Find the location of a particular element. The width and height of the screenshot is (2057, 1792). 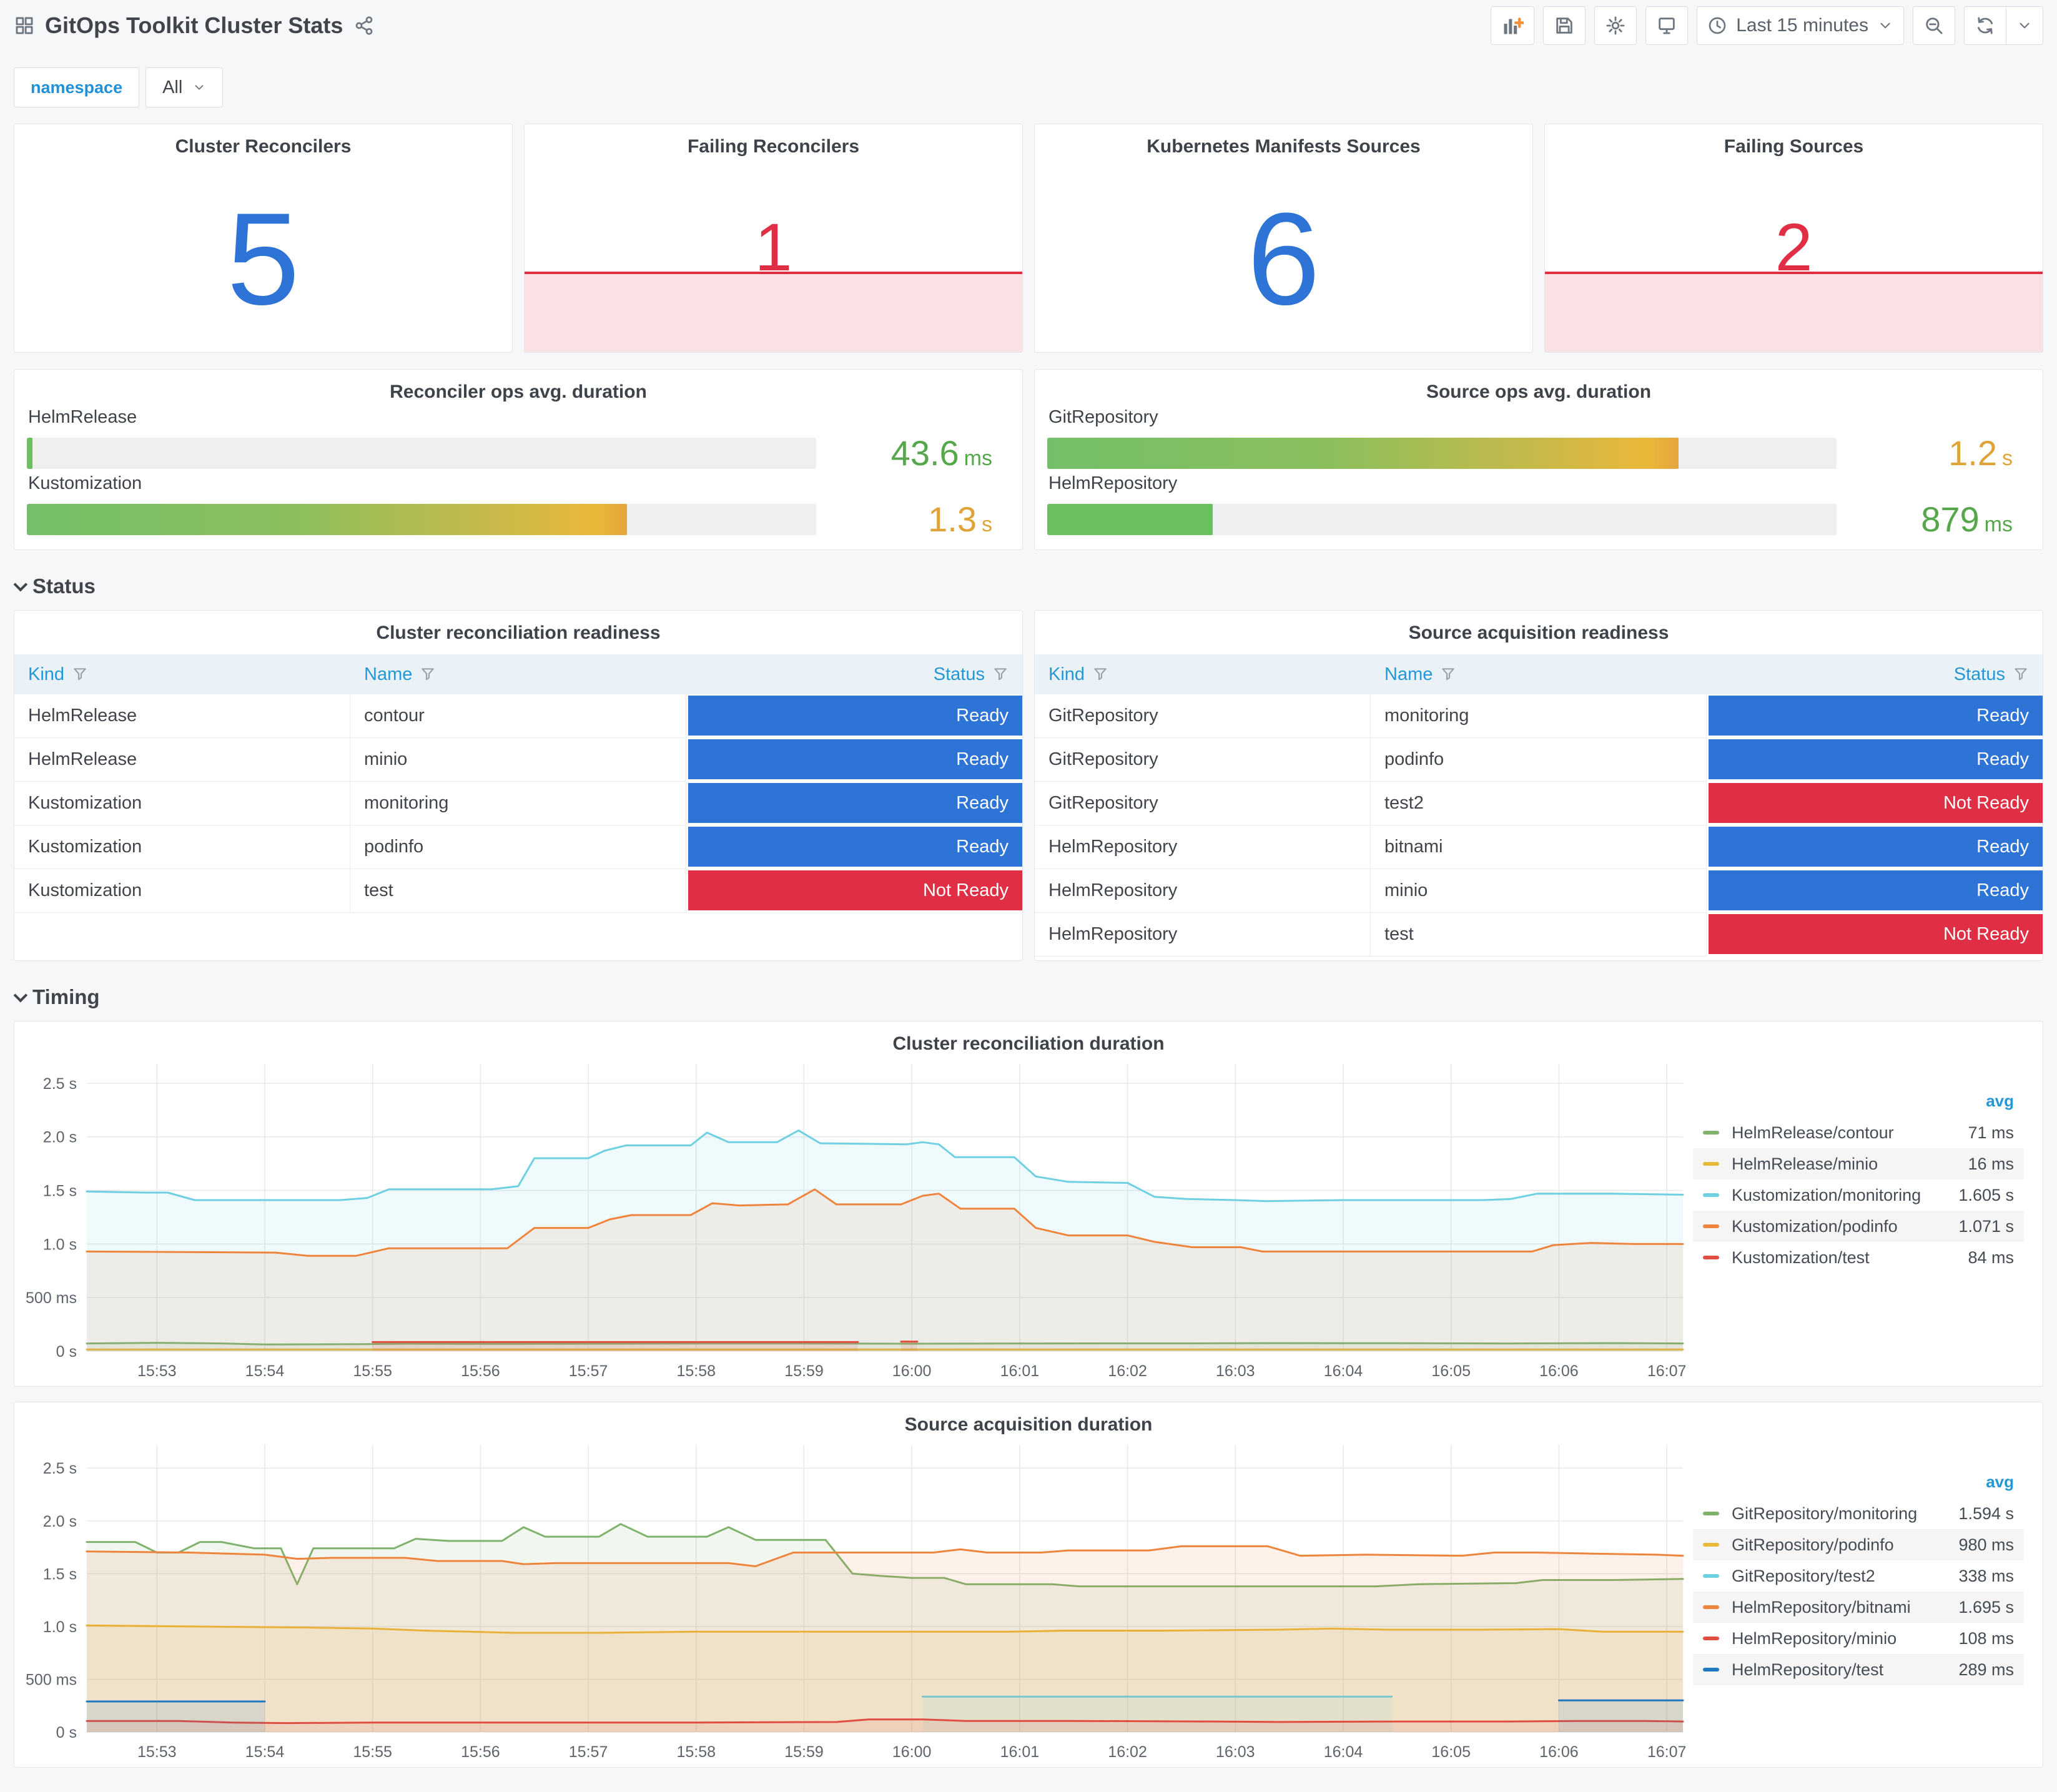

refresh-interval-dropdown is located at coordinates (2024, 25).